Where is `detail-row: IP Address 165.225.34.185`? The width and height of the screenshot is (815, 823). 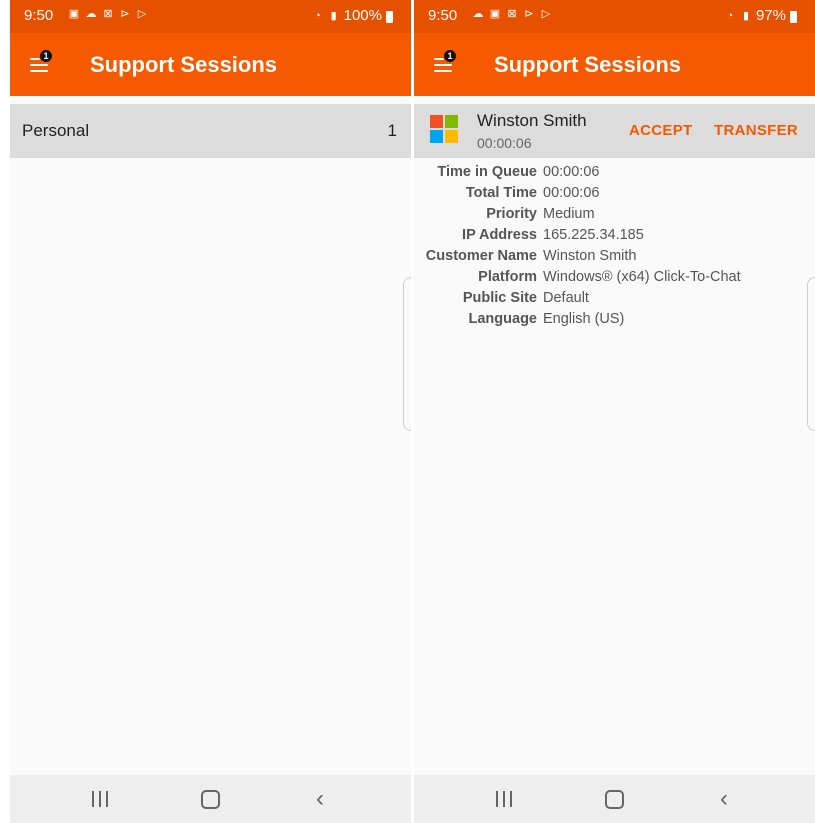
detail-row: IP Address 165.225.34.185 is located at coordinates (614, 235).